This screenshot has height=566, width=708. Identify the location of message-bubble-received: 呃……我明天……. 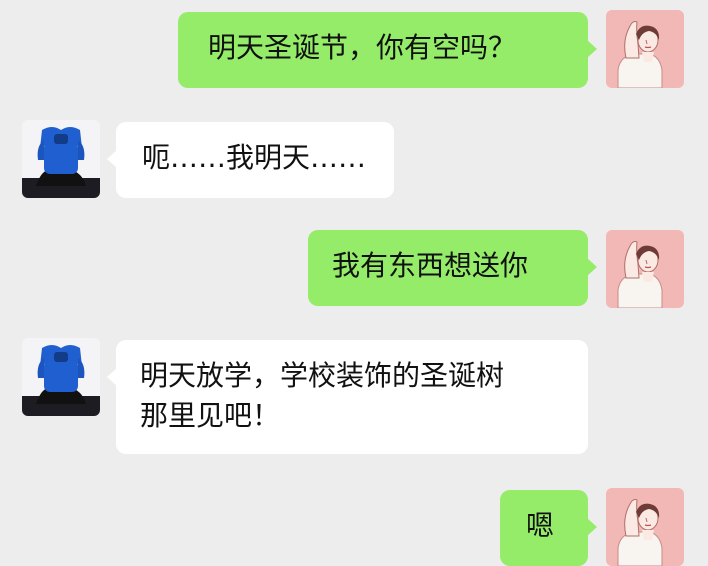
(250, 160).